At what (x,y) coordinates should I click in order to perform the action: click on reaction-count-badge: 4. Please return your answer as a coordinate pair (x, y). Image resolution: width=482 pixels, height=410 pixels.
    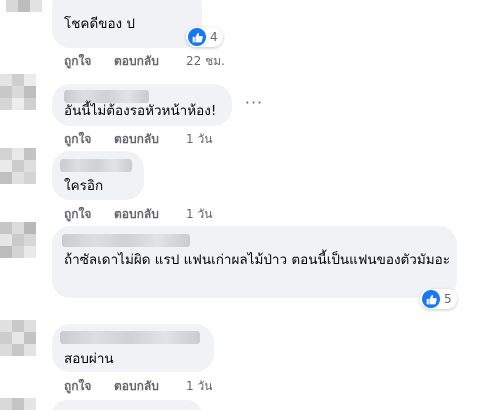
    Looking at the image, I should click on (204, 37).